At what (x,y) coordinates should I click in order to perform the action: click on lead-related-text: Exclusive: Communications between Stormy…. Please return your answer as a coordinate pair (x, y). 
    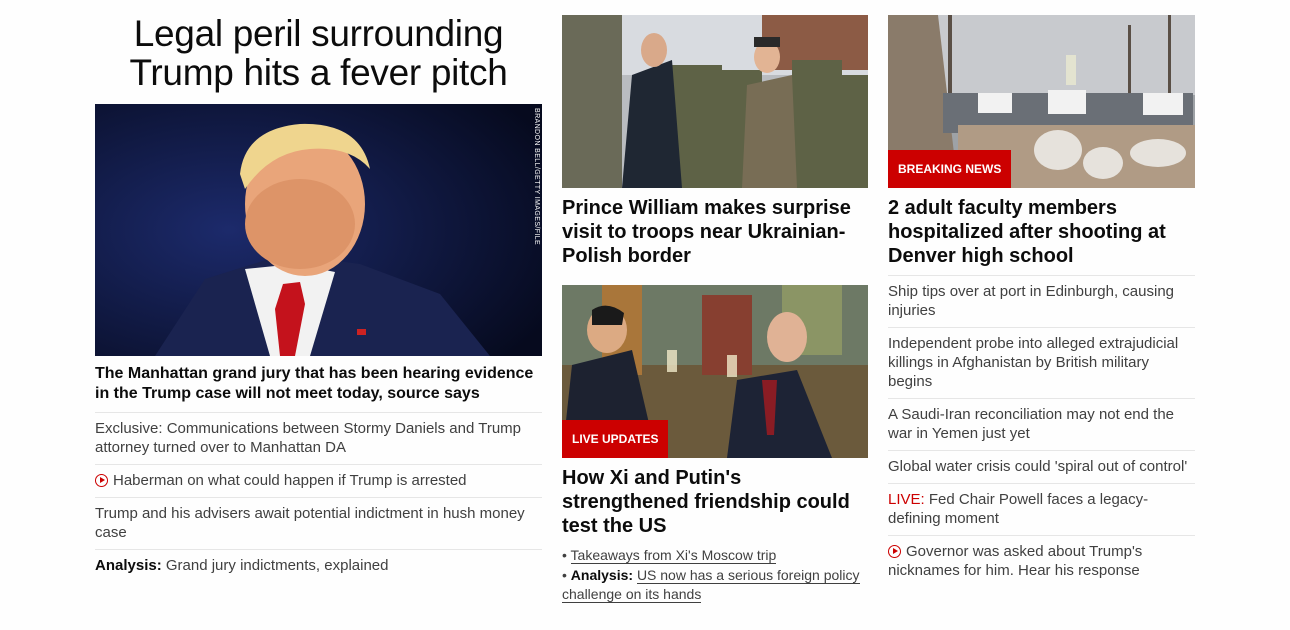
    Looking at the image, I should click on (308, 438).